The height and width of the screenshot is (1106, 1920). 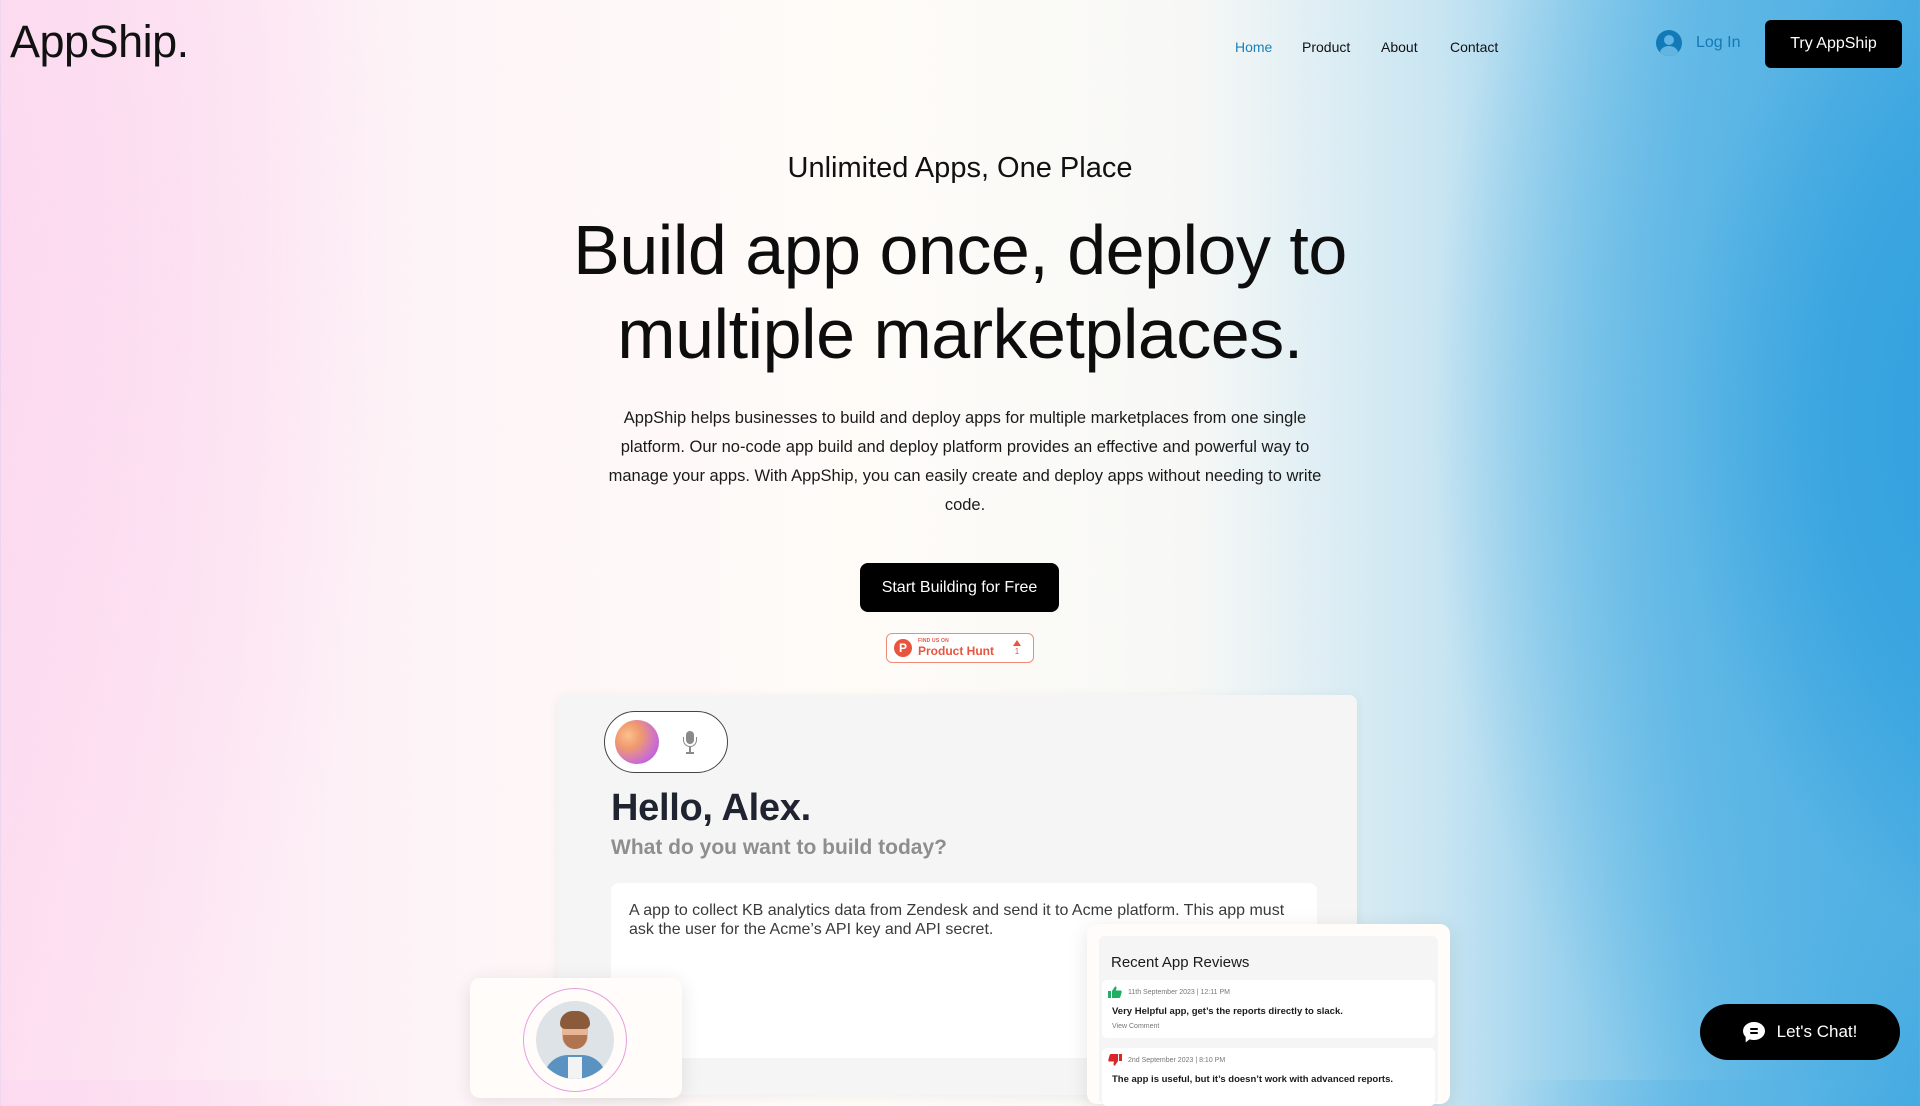 What do you see at coordinates (1115, 992) in the screenshot?
I see `thumbs-up-icon` at bounding box center [1115, 992].